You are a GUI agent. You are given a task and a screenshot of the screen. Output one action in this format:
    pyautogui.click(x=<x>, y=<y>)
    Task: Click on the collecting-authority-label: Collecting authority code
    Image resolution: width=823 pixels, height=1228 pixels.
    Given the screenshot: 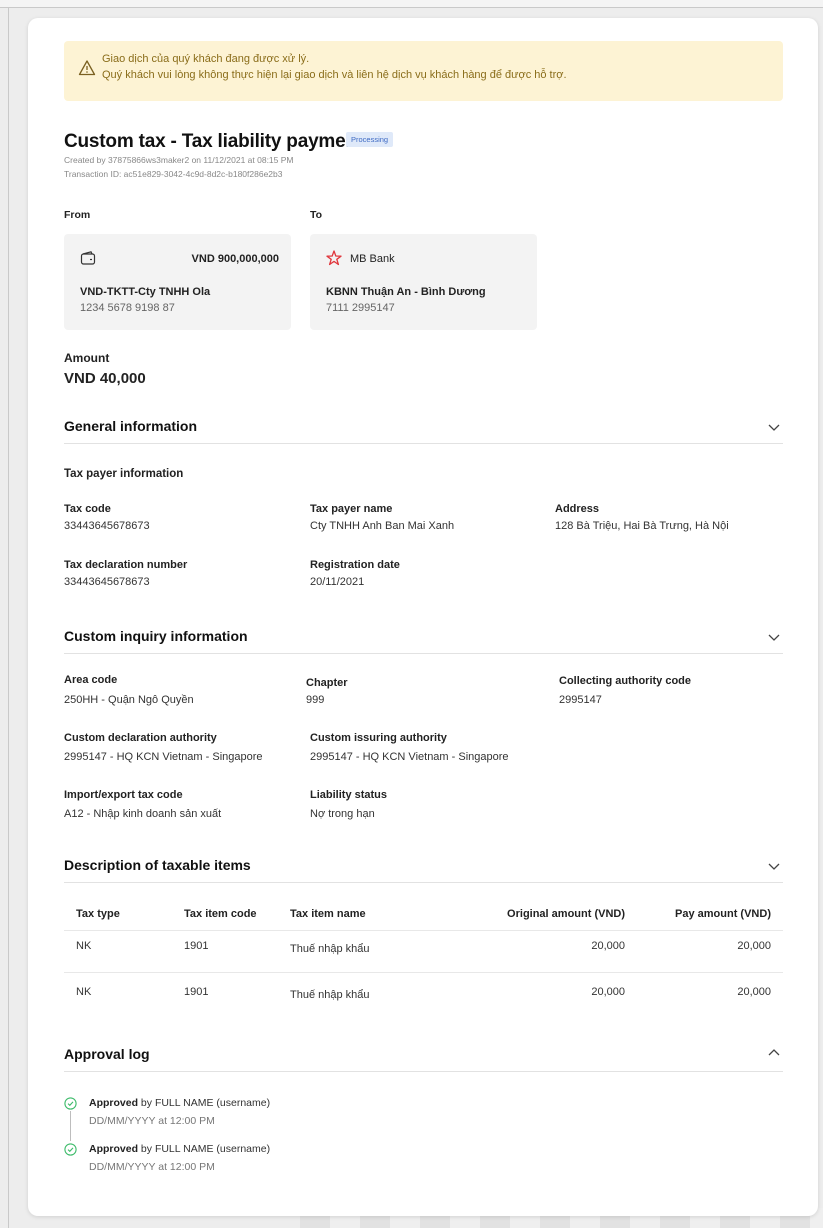 What is the action you would take?
    pyautogui.click(x=625, y=681)
    